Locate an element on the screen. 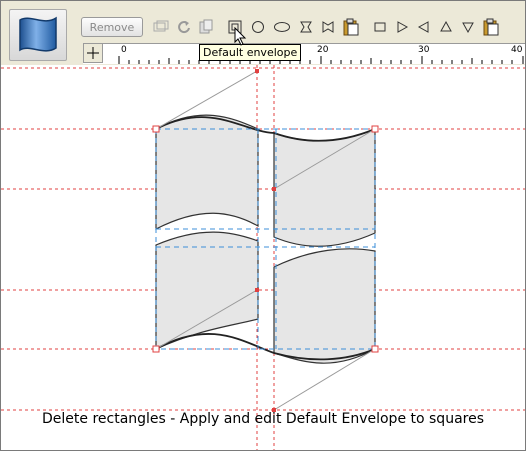 This screenshot has height=451, width=526. play-icon is located at coordinates (402, 27).